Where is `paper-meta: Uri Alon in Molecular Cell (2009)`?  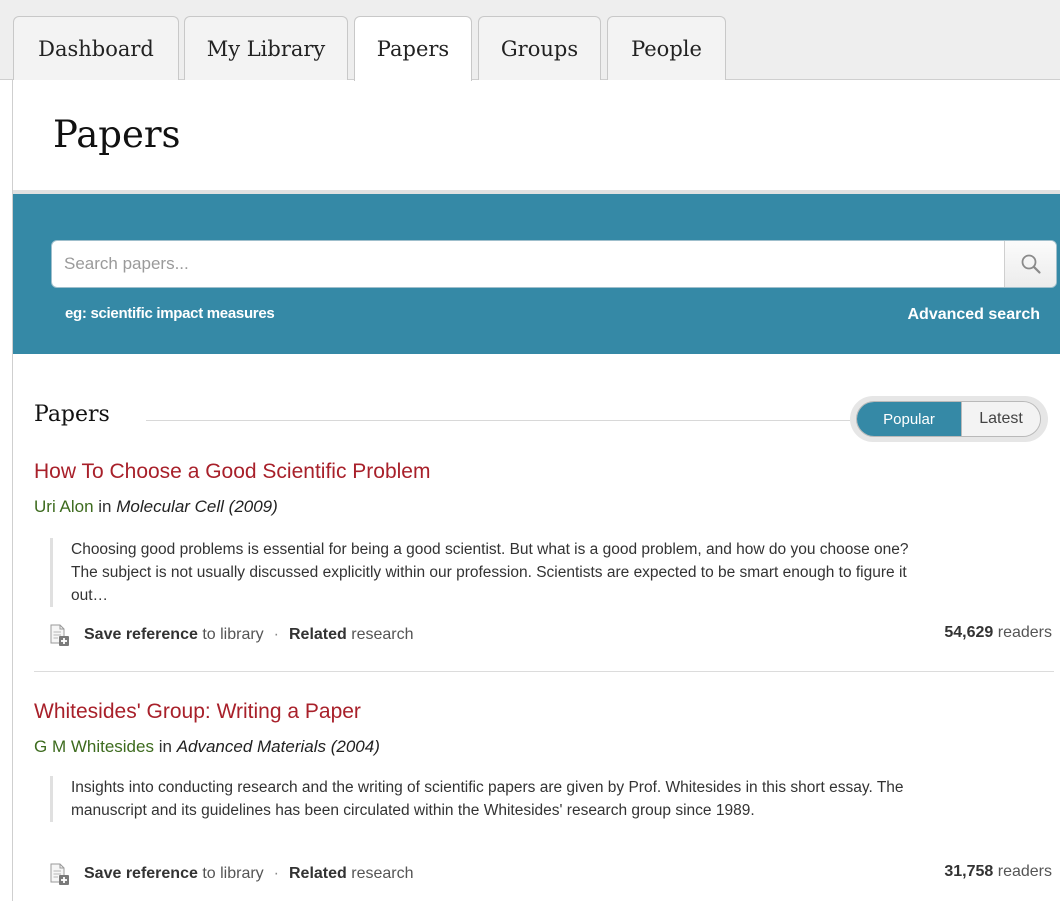
paper-meta: Uri Alon in Molecular Cell (2009) is located at coordinates (156, 507).